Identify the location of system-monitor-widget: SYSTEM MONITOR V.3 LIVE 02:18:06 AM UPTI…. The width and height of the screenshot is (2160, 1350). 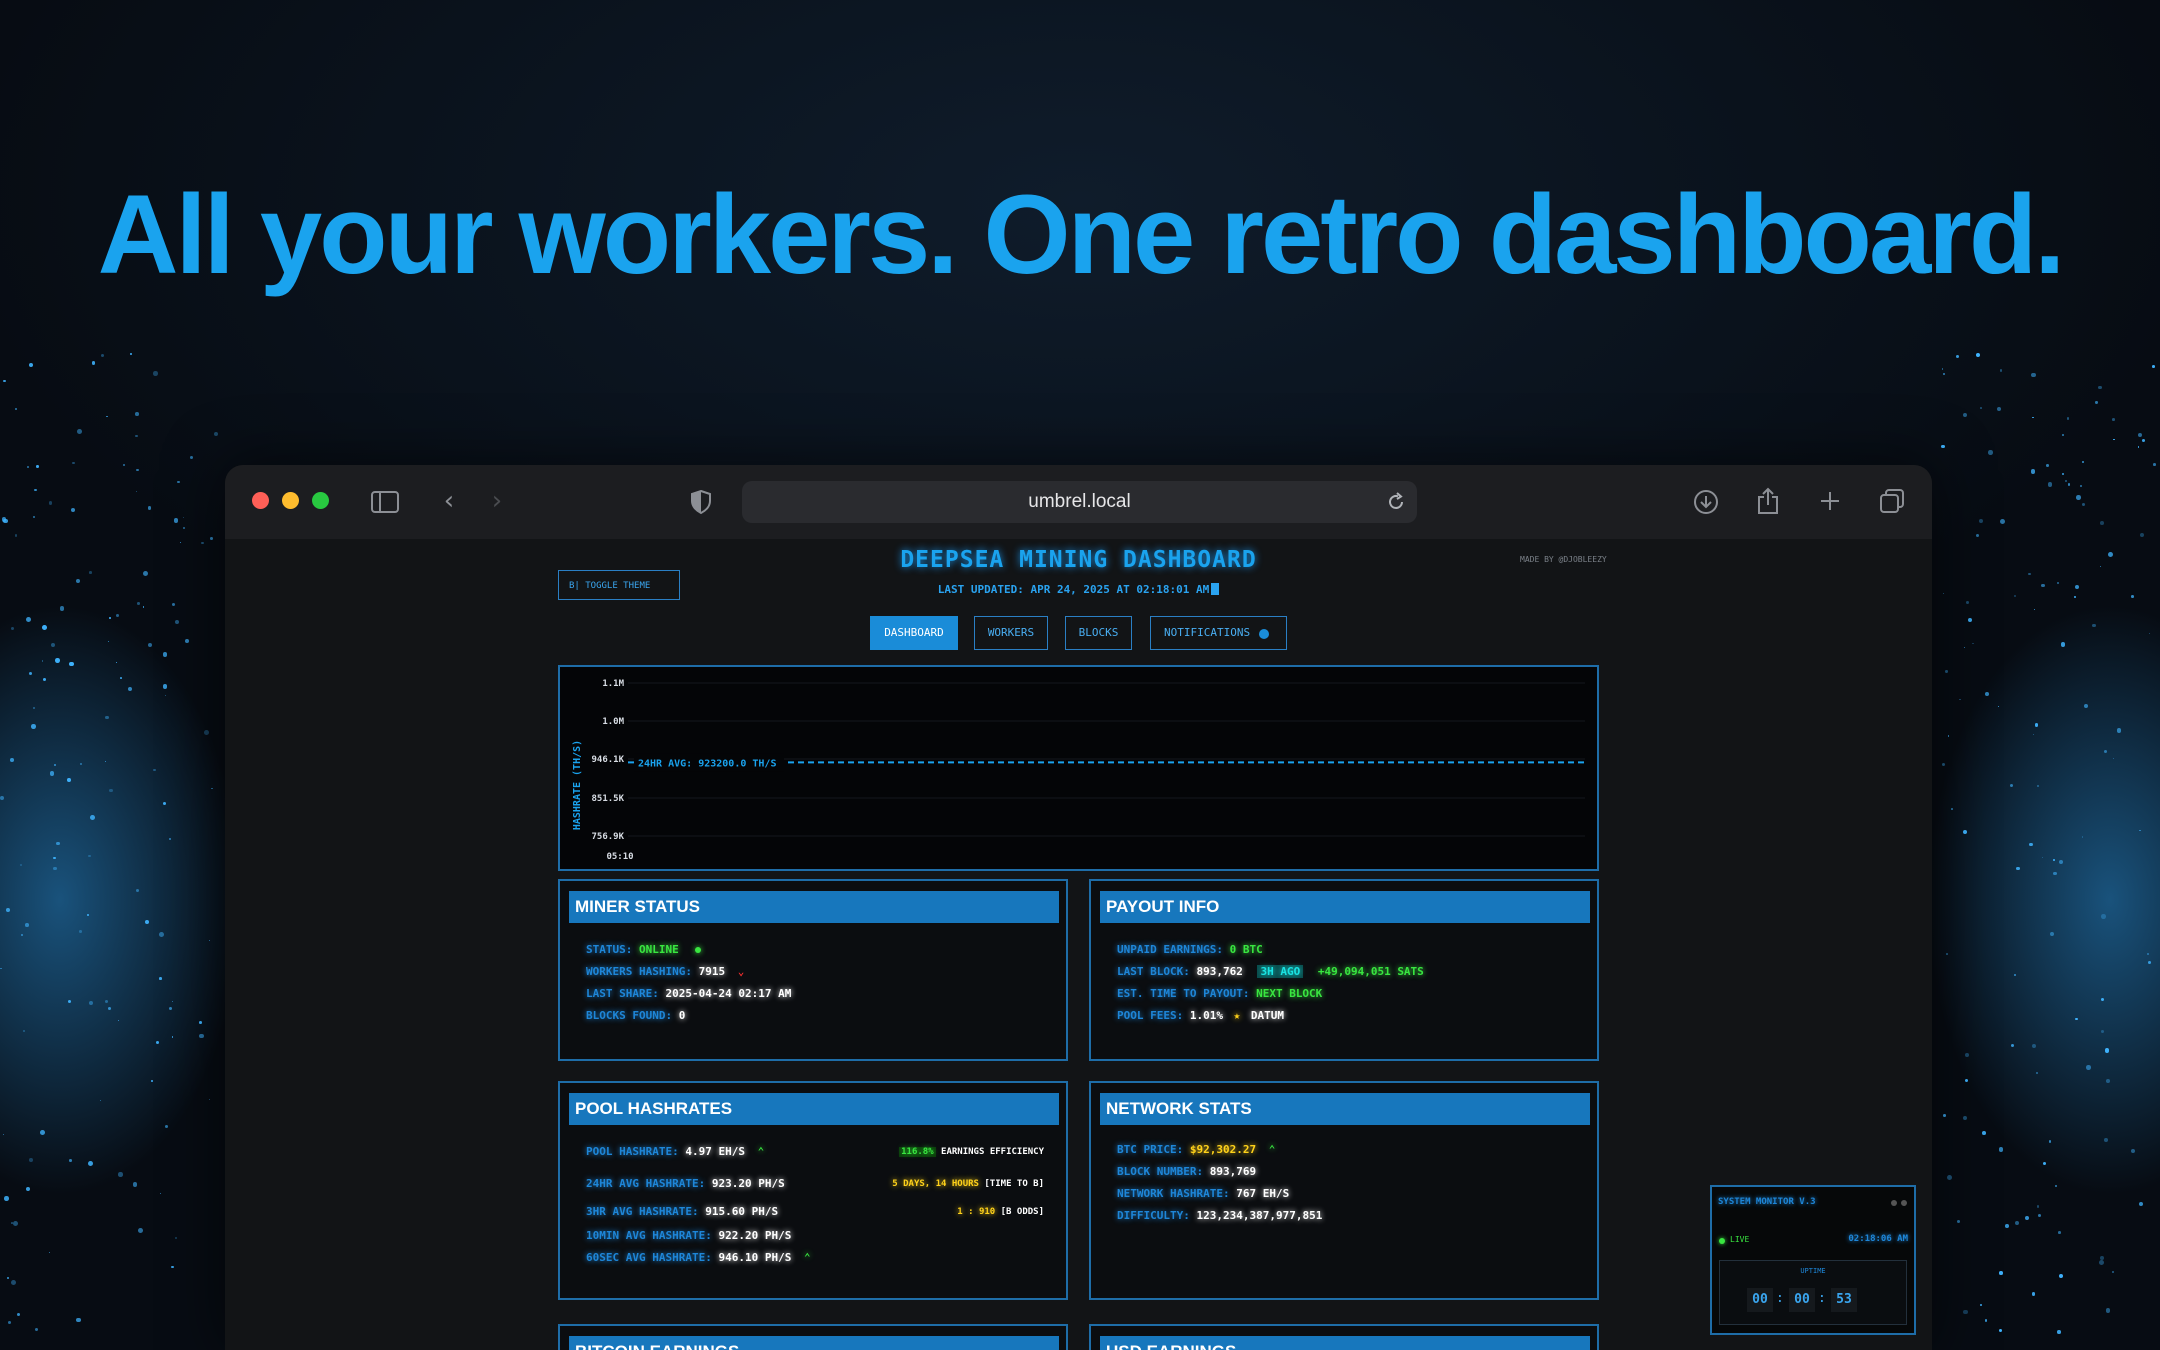
(1813, 1260).